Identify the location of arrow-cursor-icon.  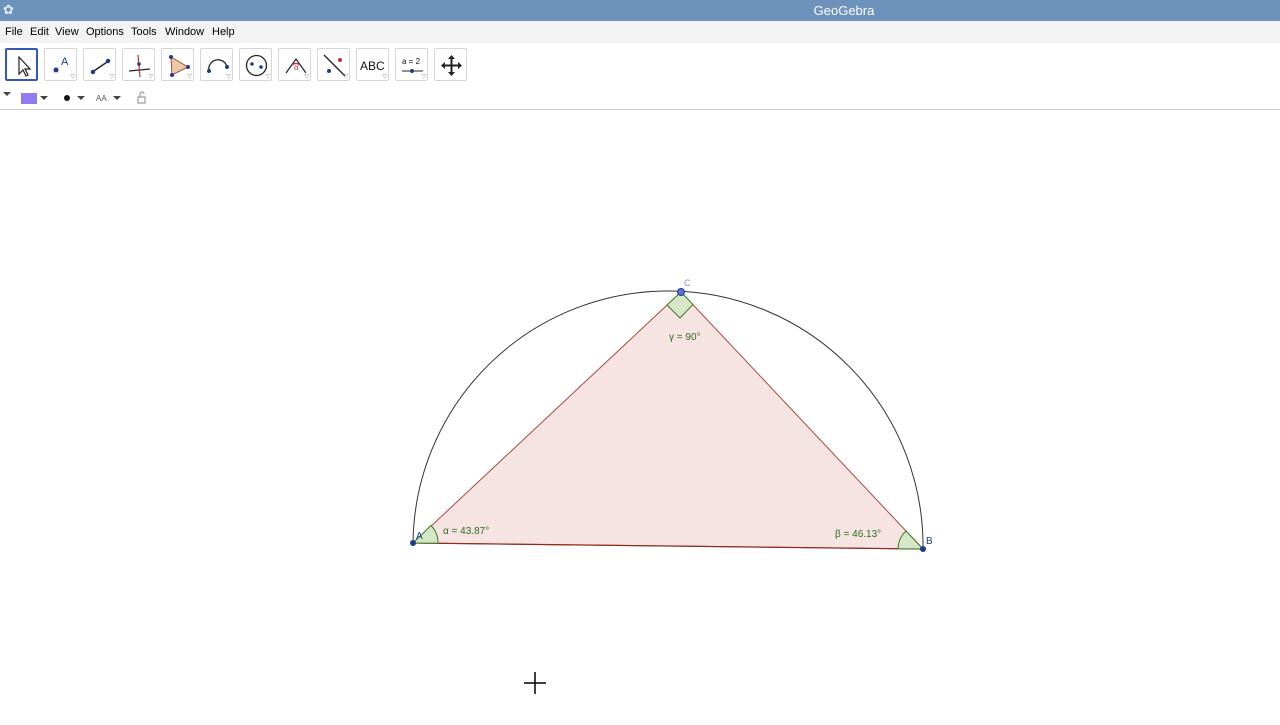
(25, 66).